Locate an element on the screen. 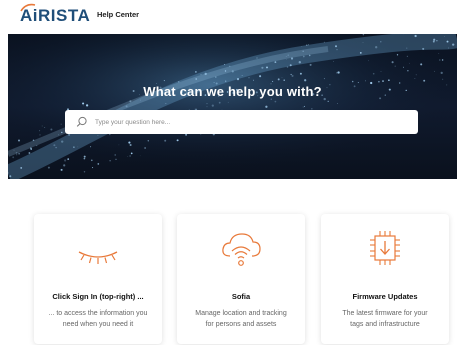 The width and height of the screenshot is (465, 345). card-title: Firmware Updates is located at coordinates (385, 296).